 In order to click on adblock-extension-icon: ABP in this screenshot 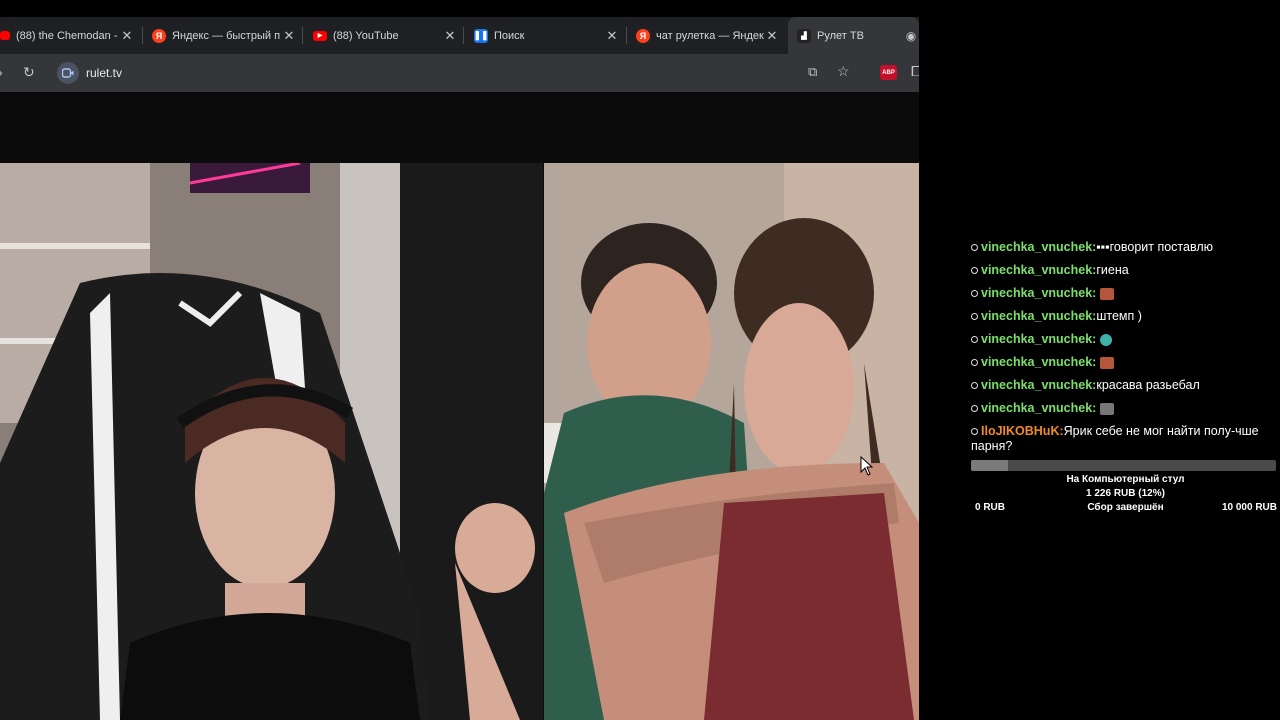, I will do `click(888, 72)`.